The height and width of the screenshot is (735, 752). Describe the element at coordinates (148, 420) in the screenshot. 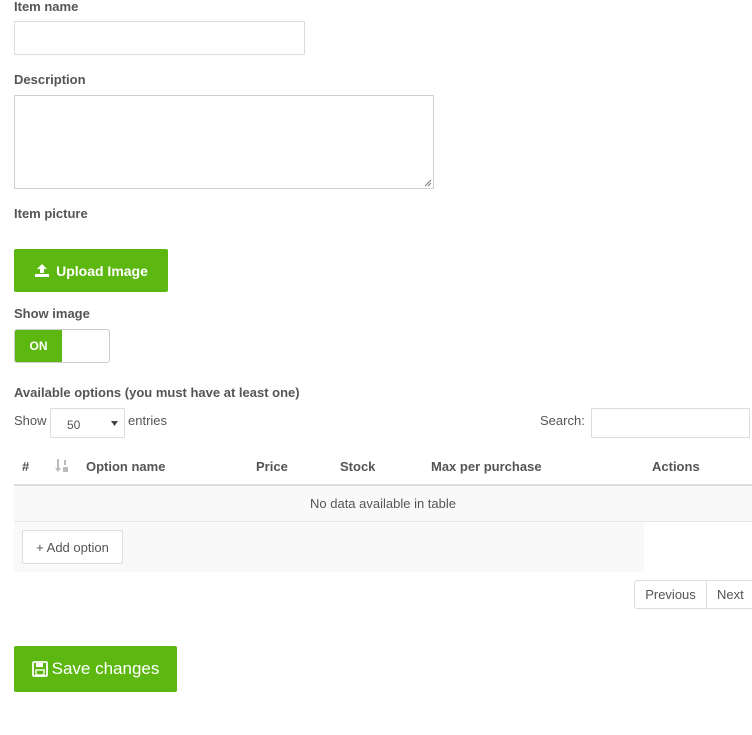

I see `entries-label: entries` at that location.